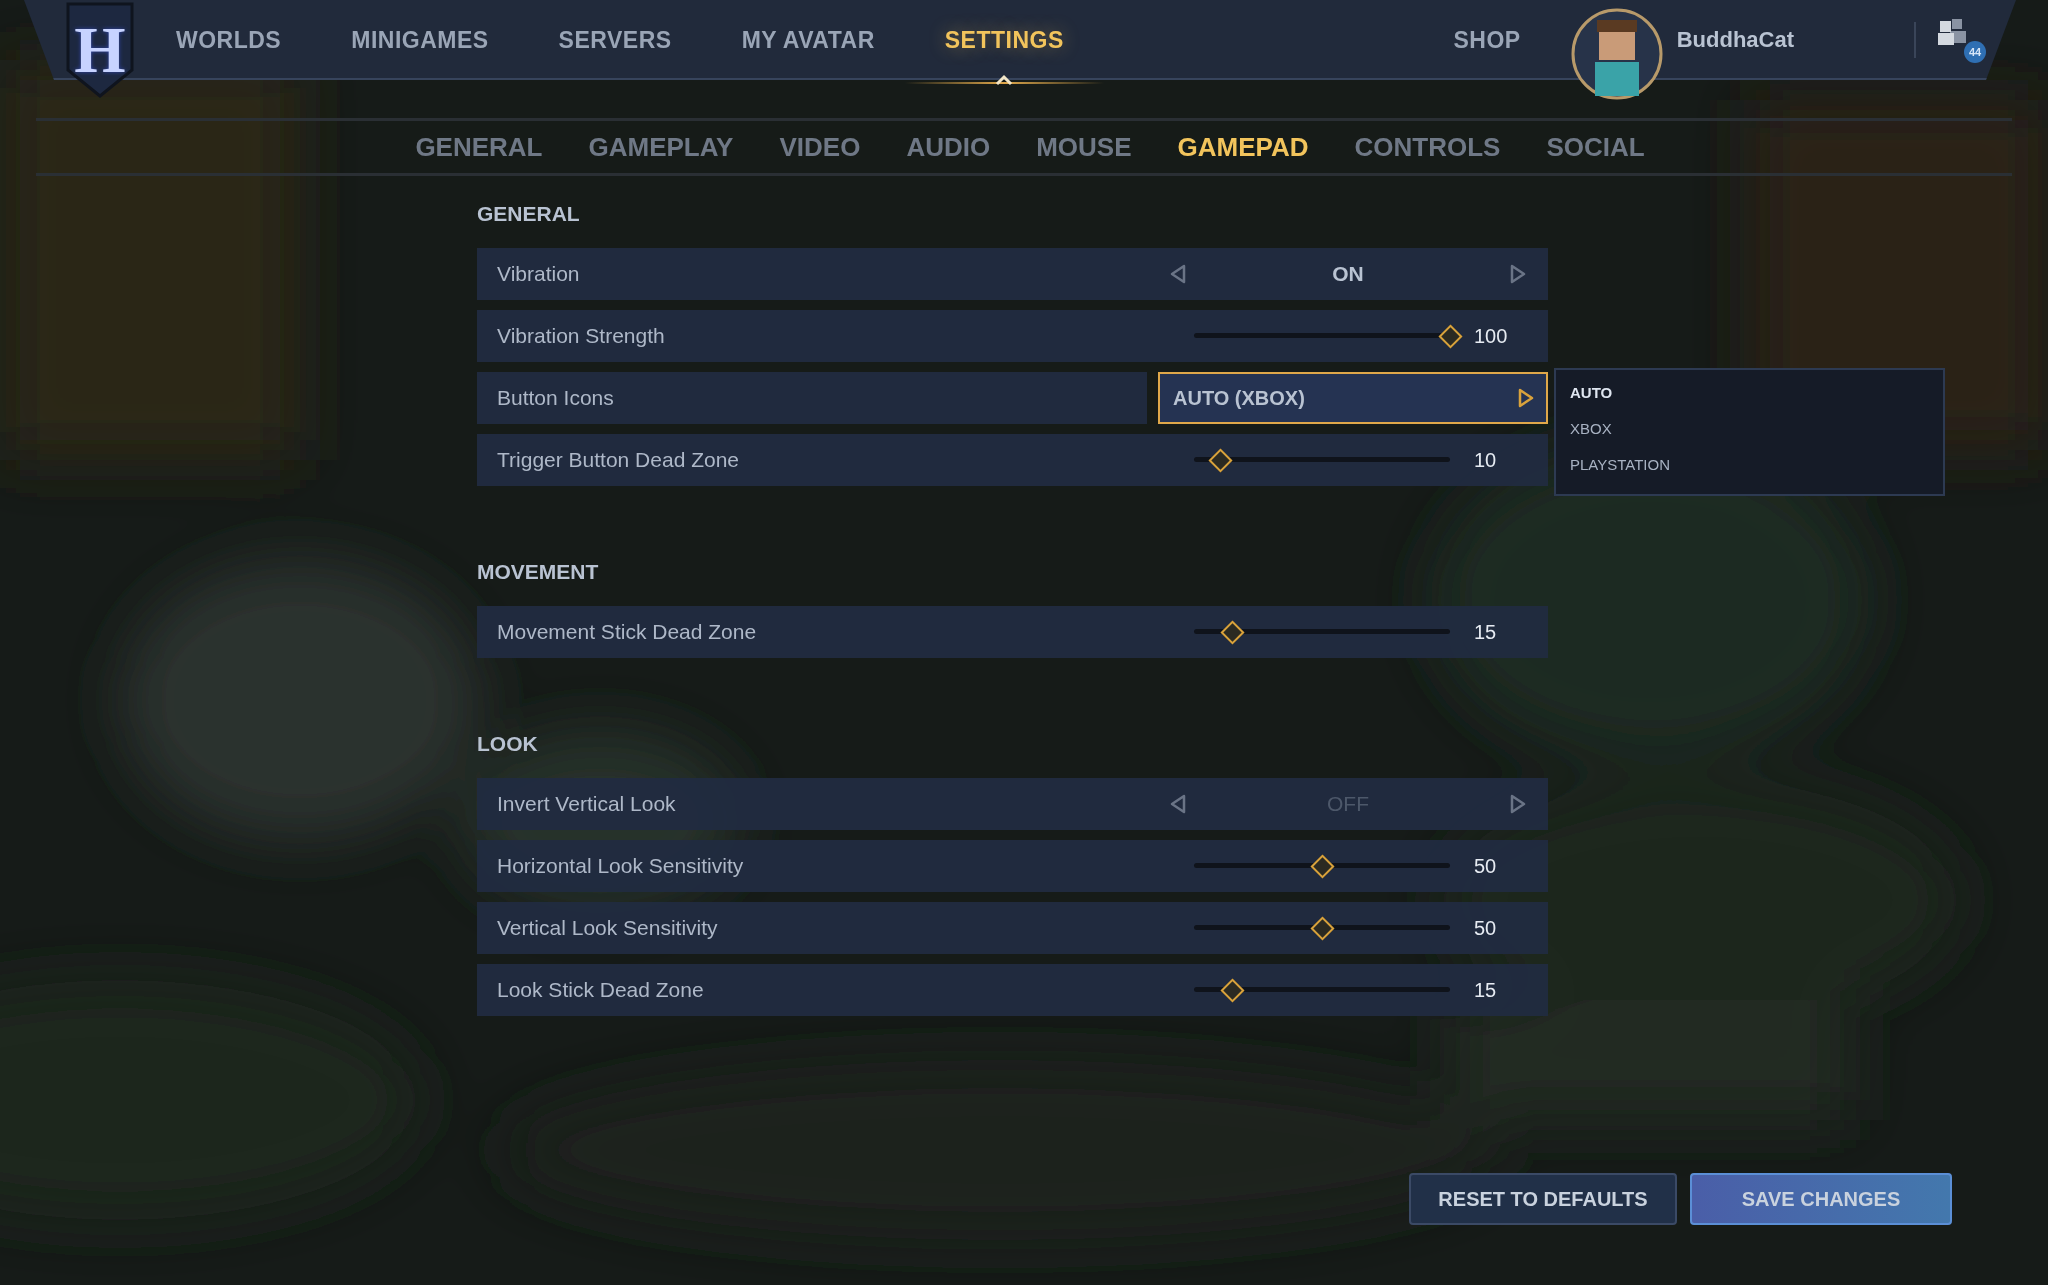 This screenshot has width=2048, height=1285. What do you see at coordinates (1821, 1199) in the screenshot?
I see `save-button: SAVE CHANGES` at bounding box center [1821, 1199].